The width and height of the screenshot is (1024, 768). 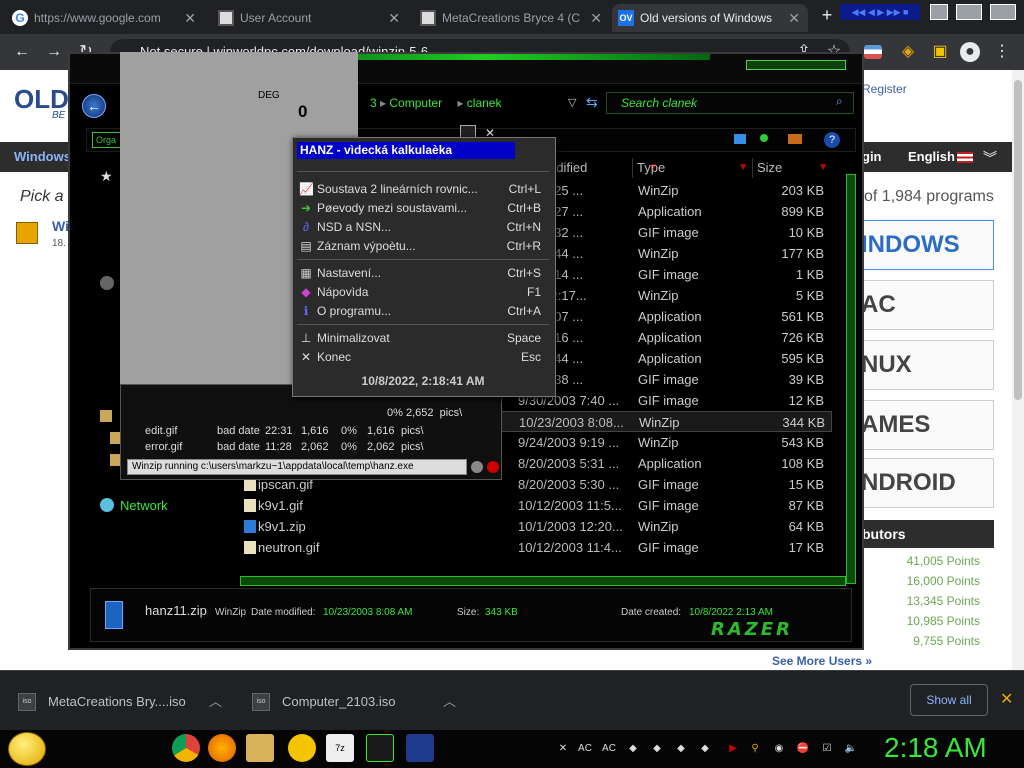 What do you see at coordinates (380, 748) in the screenshot?
I see `explorer-taskbar-button` at bounding box center [380, 748].